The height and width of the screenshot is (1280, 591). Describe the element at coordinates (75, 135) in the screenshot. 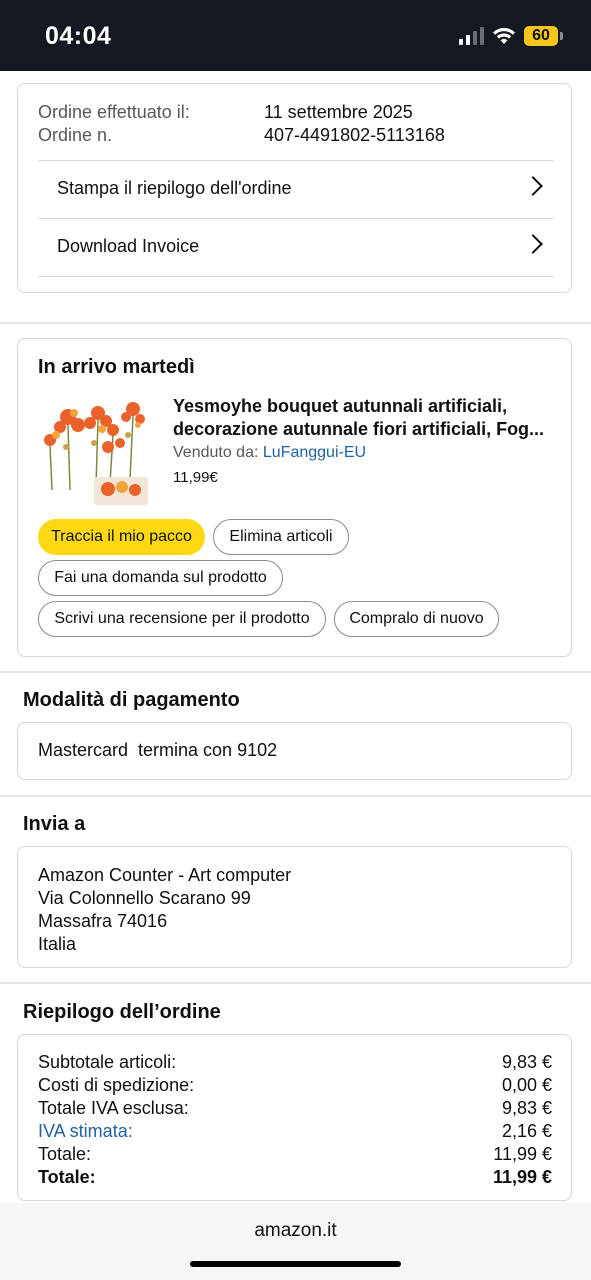

I see `order-number-label: Ordine n.` at that location.